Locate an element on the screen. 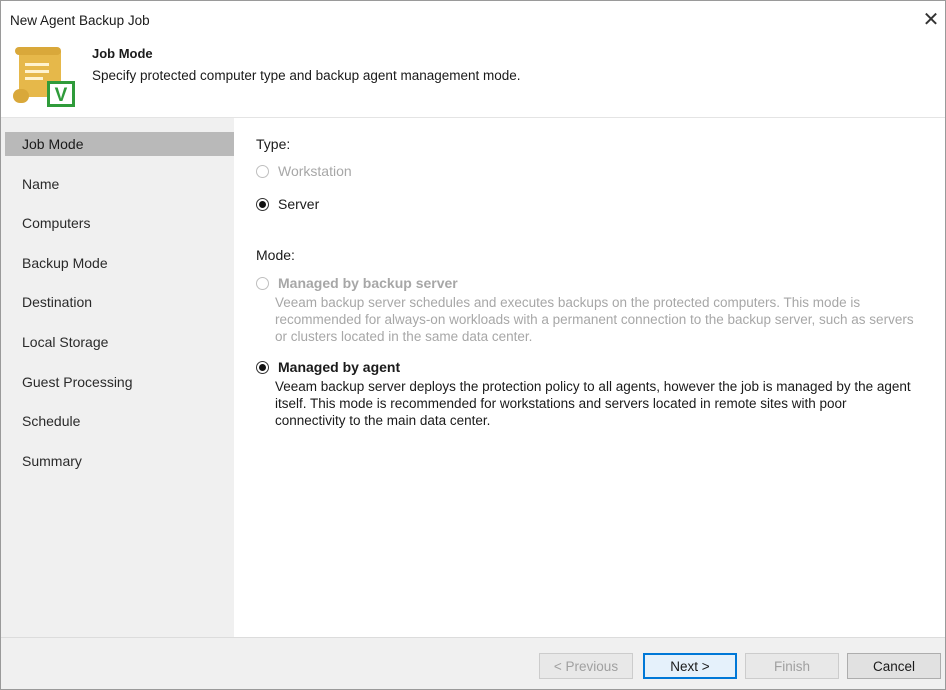 The image size is (946, 690). close-icon: ✕ is located at coordinates (931, 19).